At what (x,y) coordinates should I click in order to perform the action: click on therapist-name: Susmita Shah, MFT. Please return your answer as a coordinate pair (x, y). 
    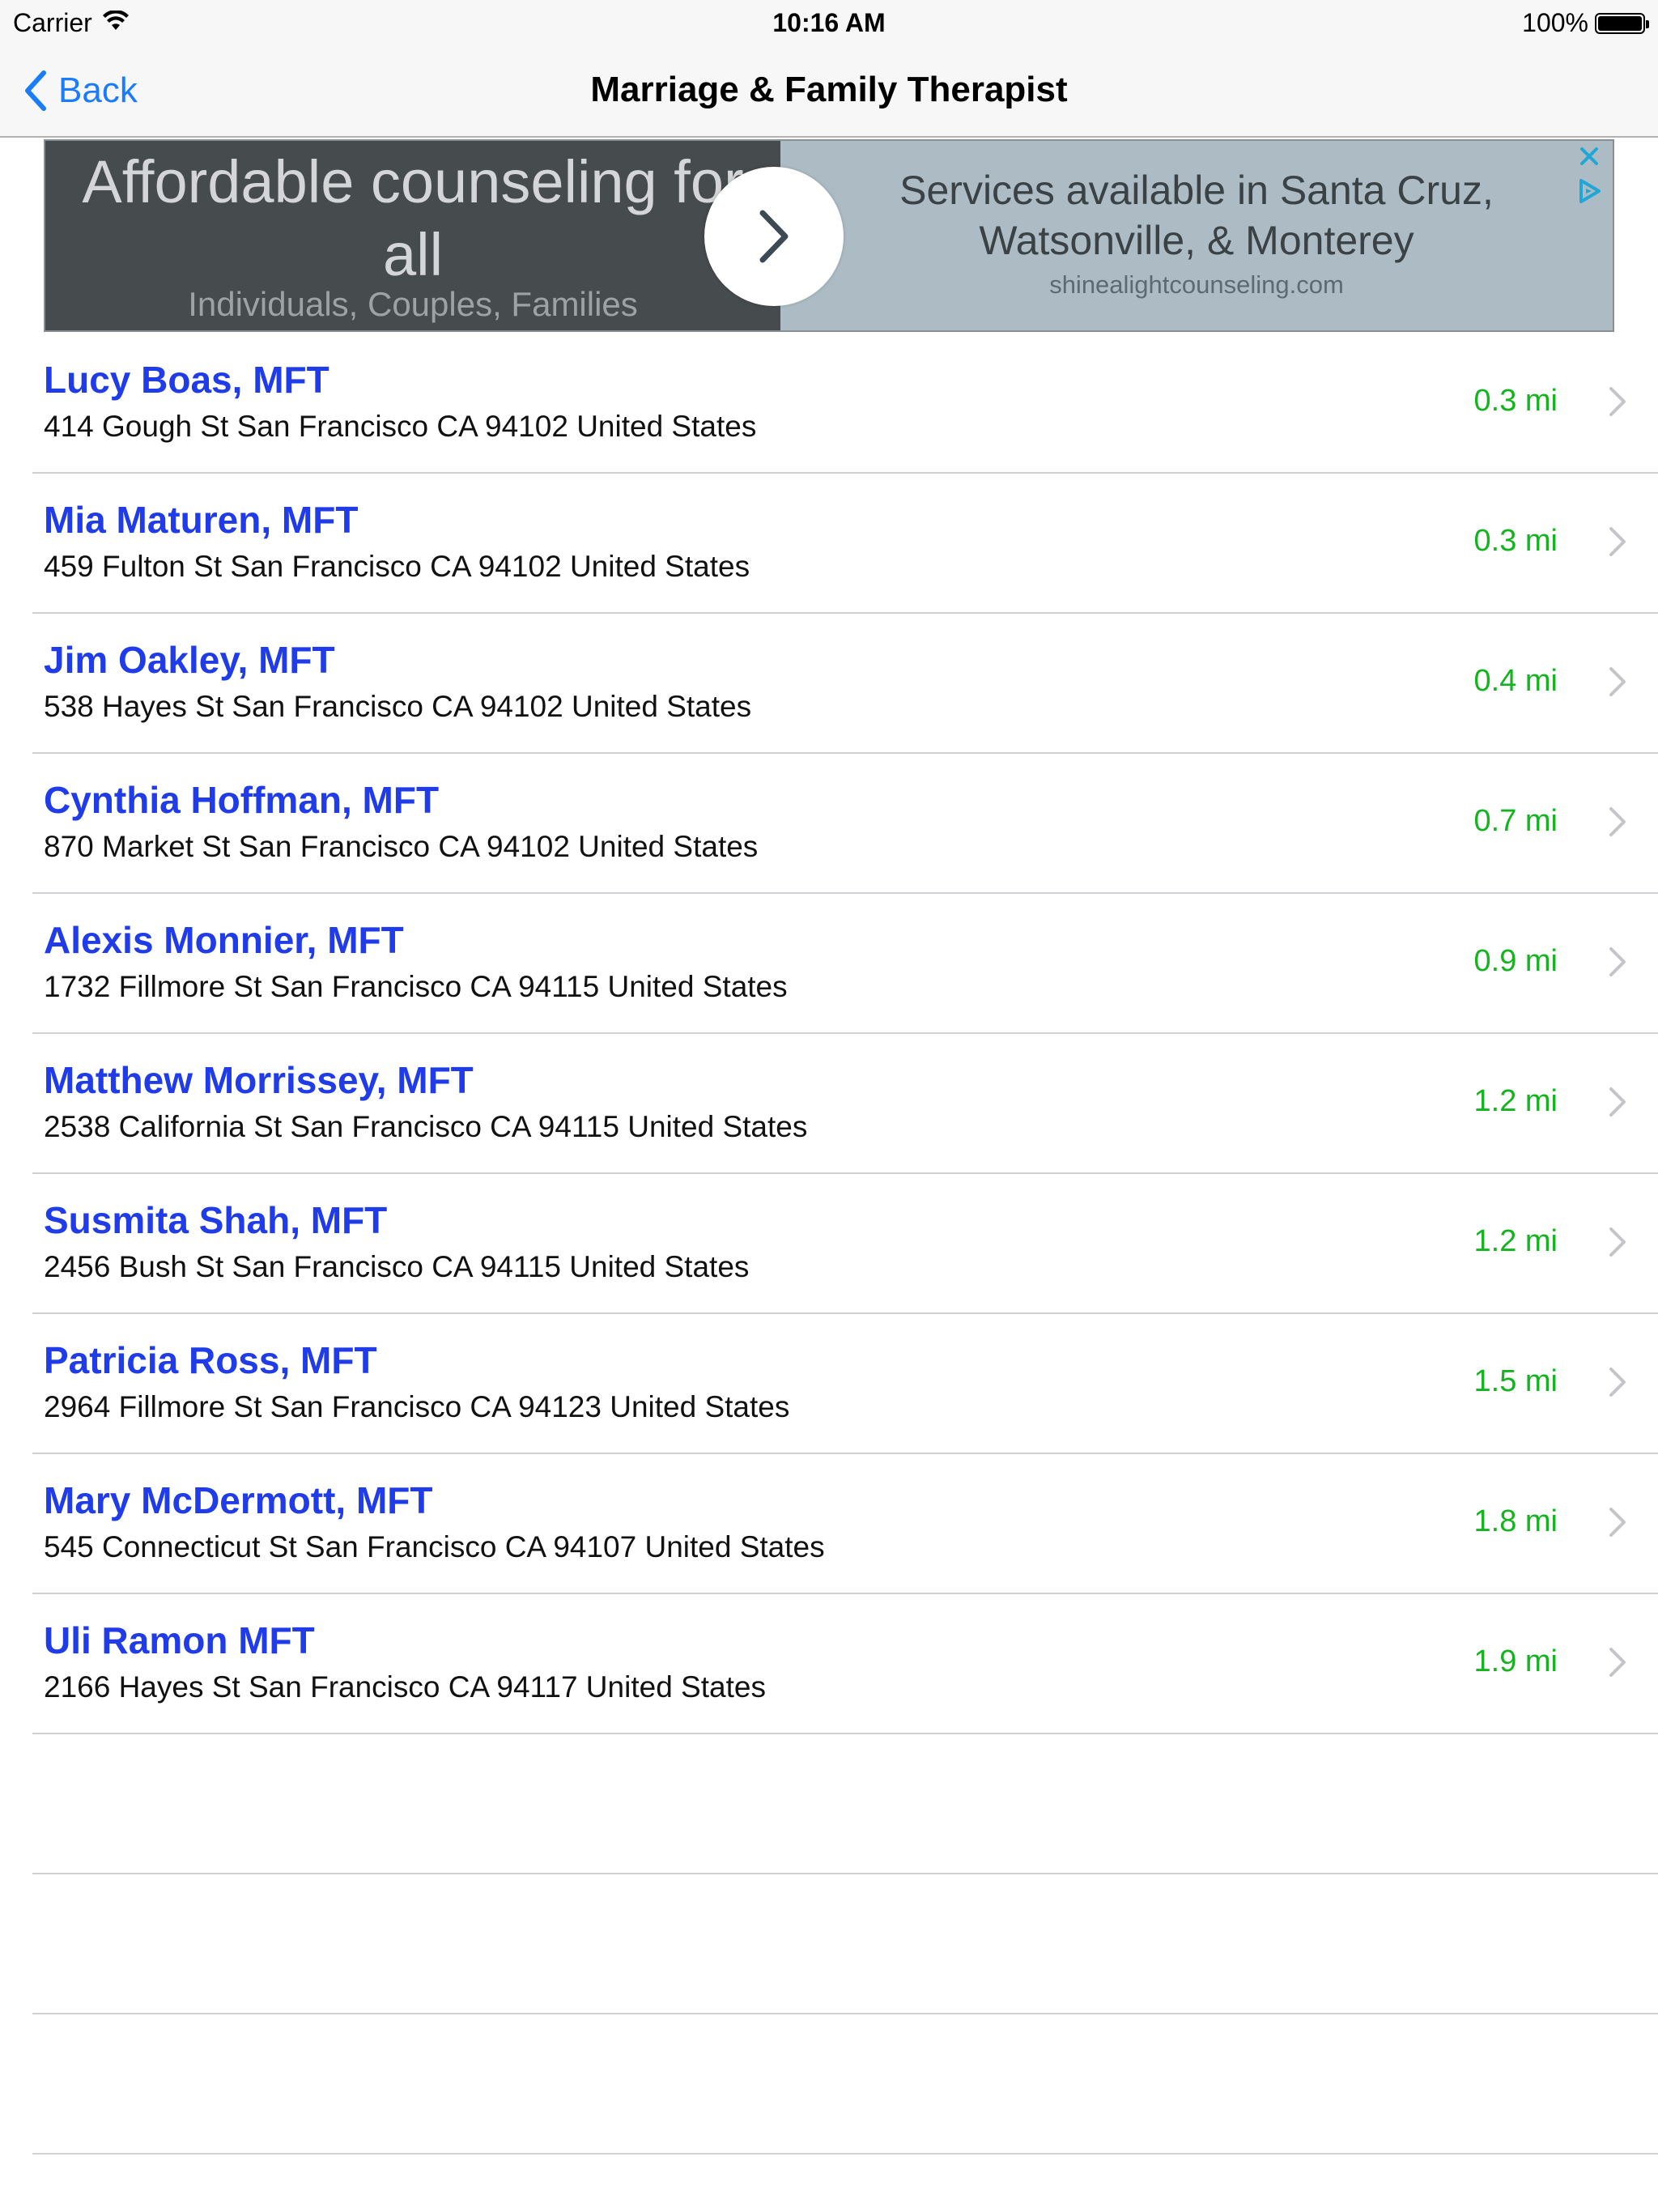
    Looking at the image, I should click on (216, 1220).